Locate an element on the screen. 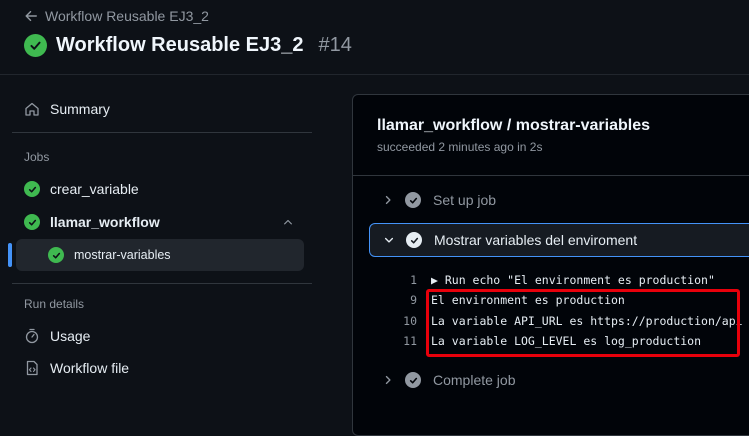 The height and width of the screenshot is (436, 749). sidebar-item-summary: Summary is located at coordinates (67, 109).